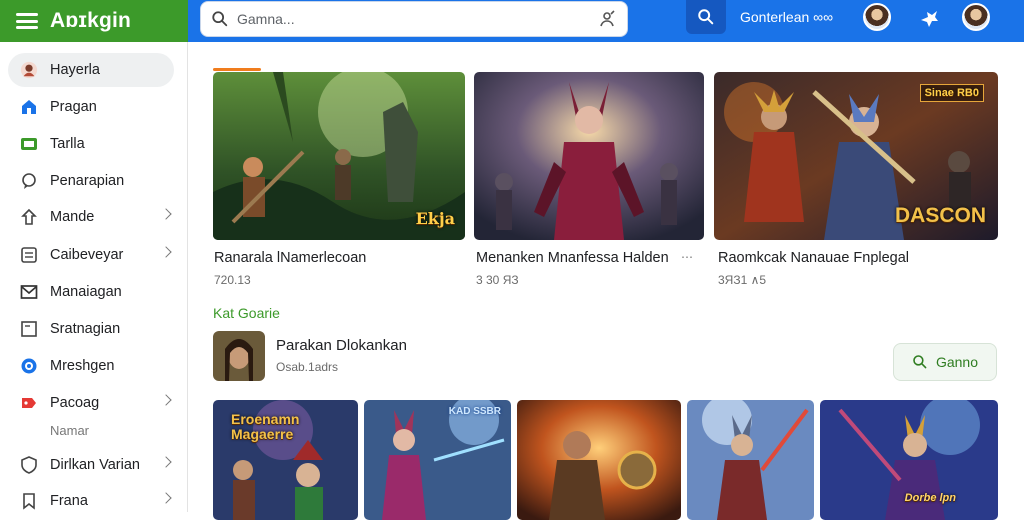 The image size is (1024, 520). Describe the element at coordinates (246, 313) in the screenshot. I see `section-title: Kat Goarie` at that location.